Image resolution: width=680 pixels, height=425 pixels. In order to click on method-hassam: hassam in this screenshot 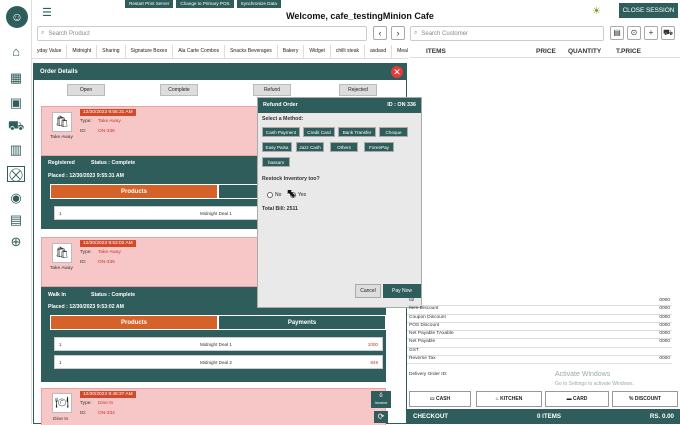, I will do `click(276, 162)`.